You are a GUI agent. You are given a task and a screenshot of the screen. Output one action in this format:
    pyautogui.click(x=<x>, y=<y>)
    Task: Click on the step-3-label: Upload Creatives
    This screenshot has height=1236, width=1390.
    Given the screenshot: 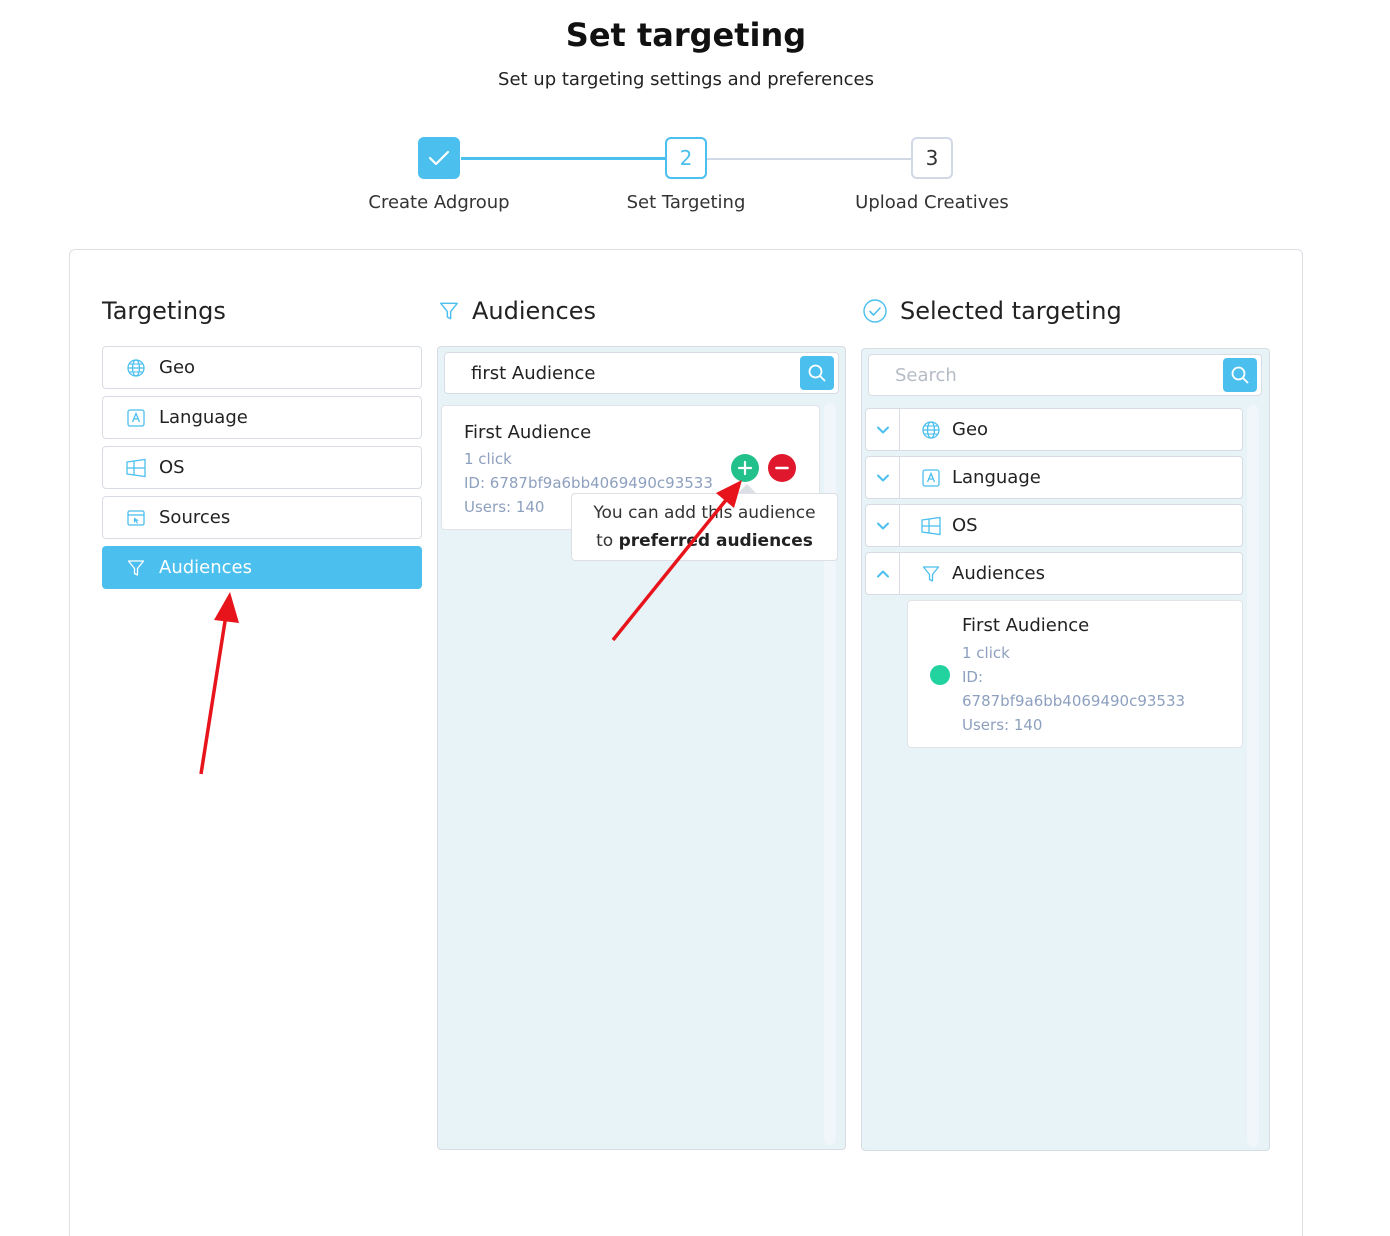 What is the action you would take?
    pyautogui.click(x=932, y=202)
    